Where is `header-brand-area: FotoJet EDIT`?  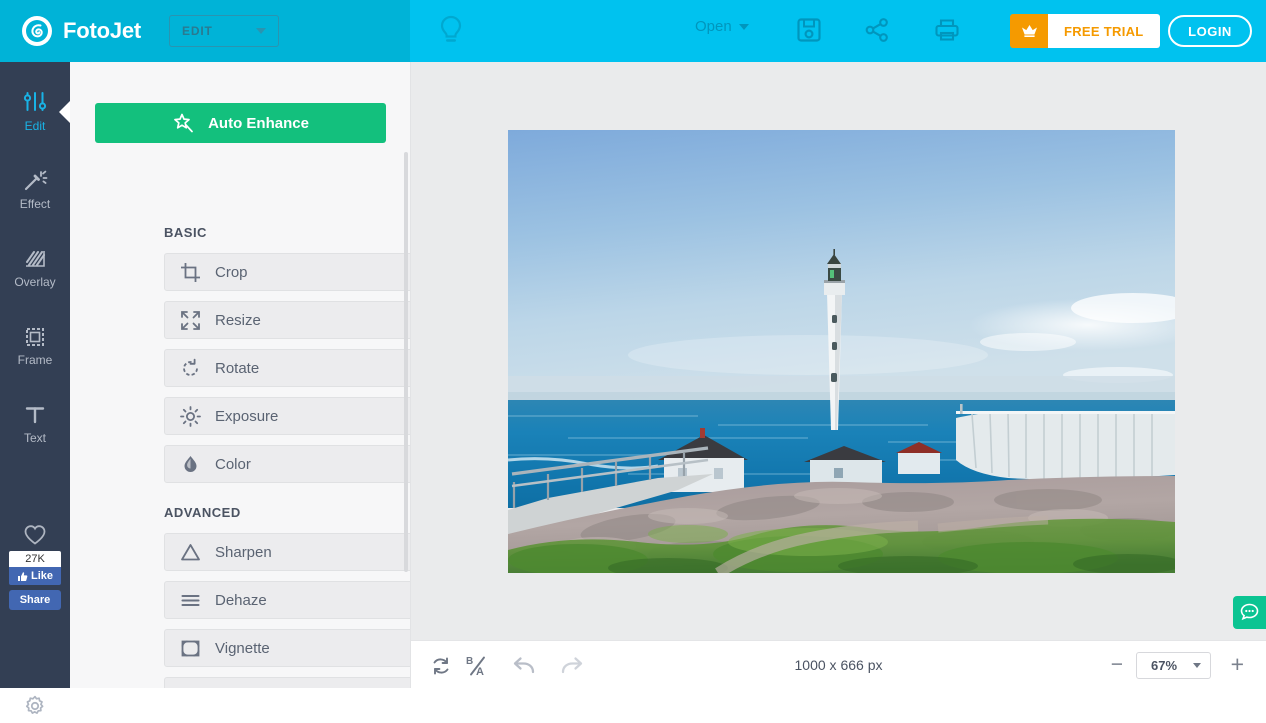 header-brand-area: FotoJet EDIT is located at coordinates (205, 31).